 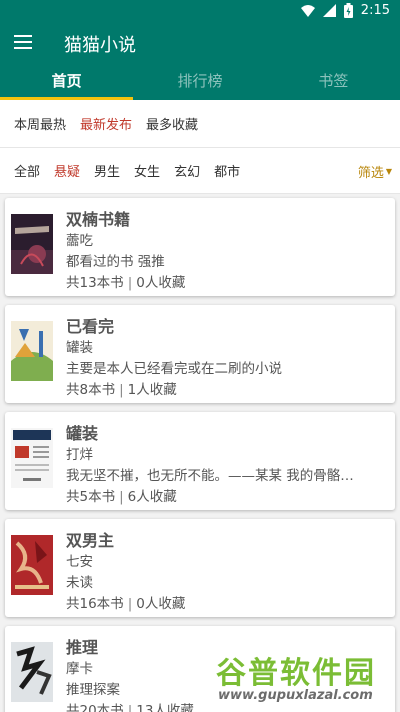 I want to click on caret-down-icon: ▼, so click(x=388, y=171).